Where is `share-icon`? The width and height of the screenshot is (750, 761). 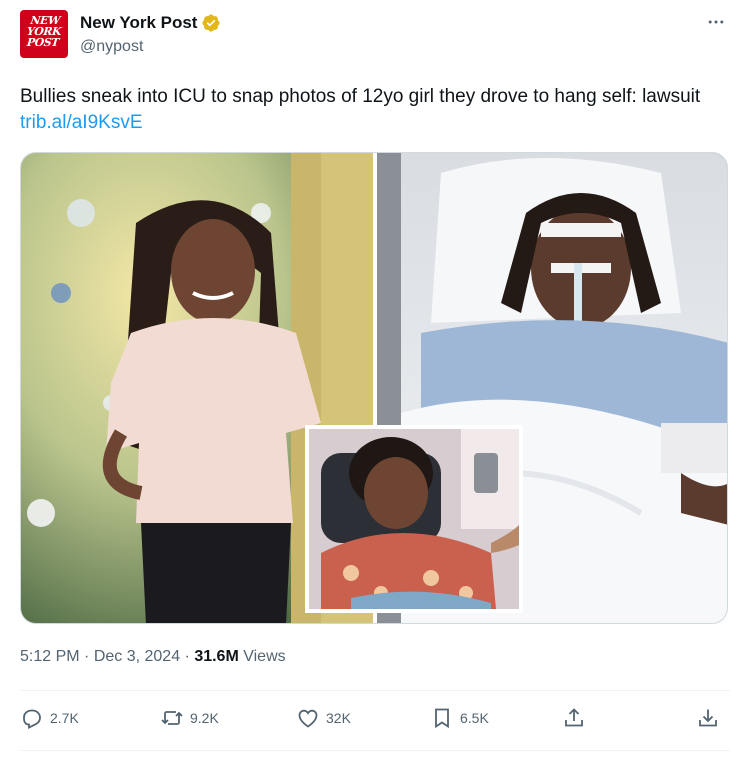 share-icon is located at coordinates (574, 717).